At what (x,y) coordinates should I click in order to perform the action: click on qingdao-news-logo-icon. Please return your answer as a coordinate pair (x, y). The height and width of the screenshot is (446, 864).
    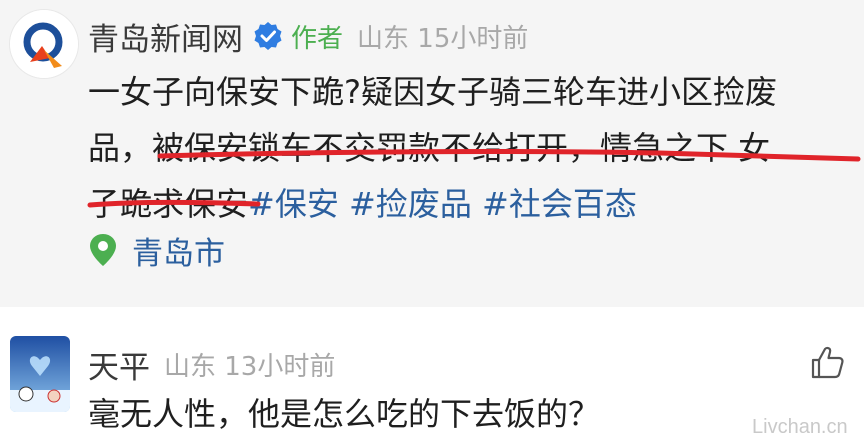
    Looking at the image, I should click on (44, 44).